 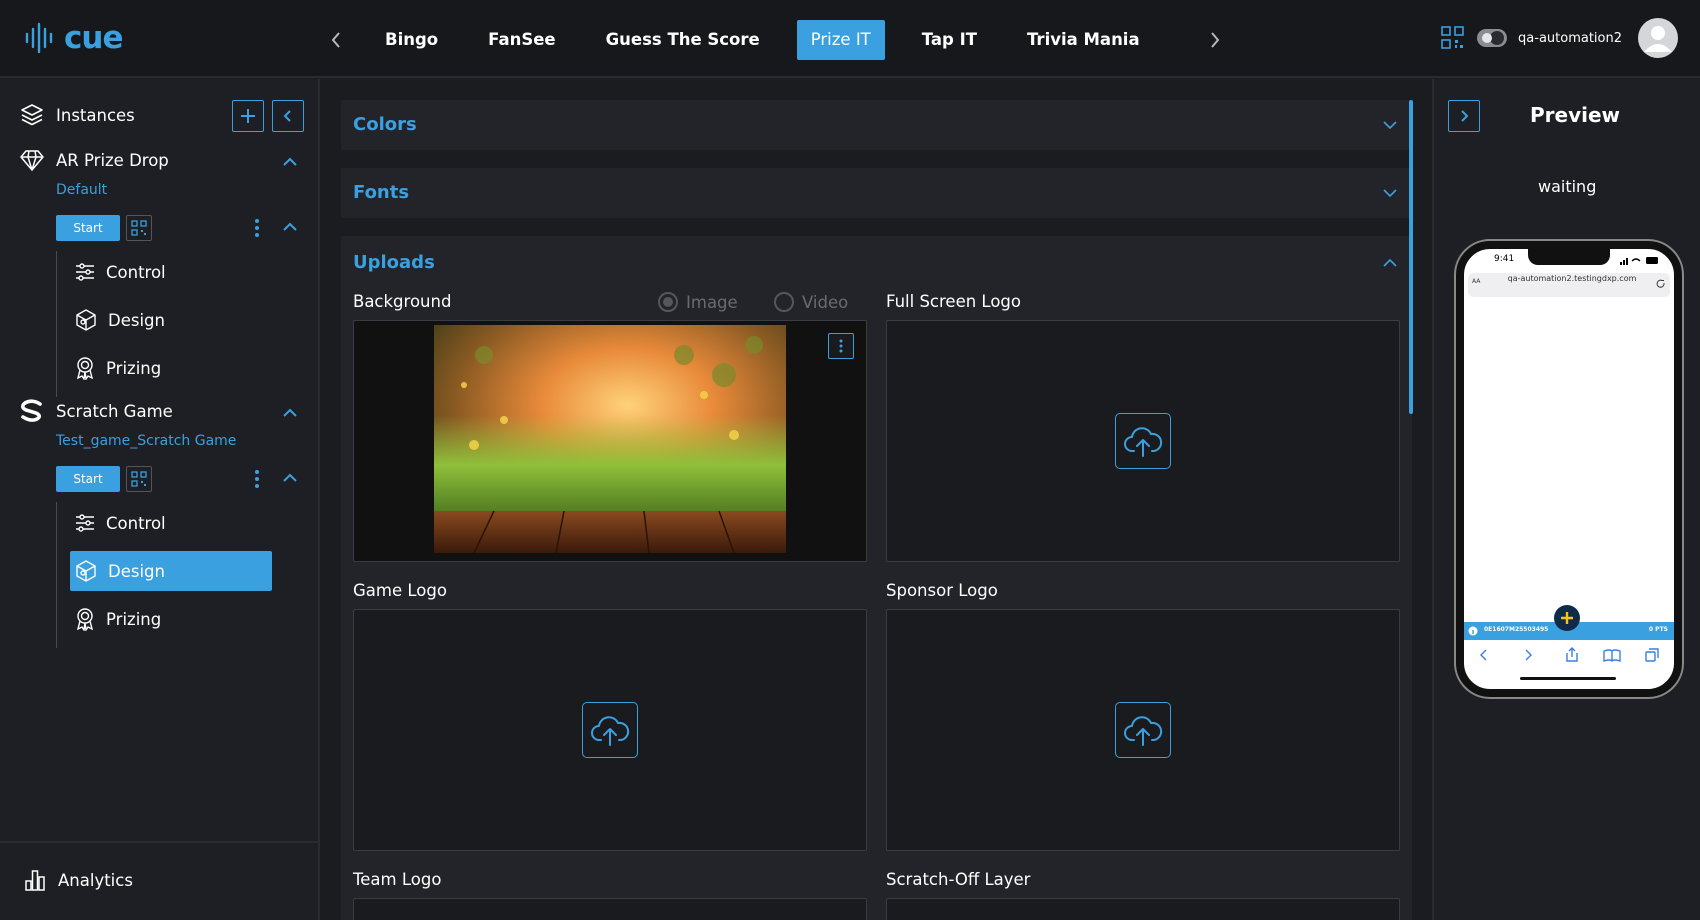 What do you see at coordinates (1568, 678) in the screenshot?
I see `home-indicator` at bounding box center [1568, 678].